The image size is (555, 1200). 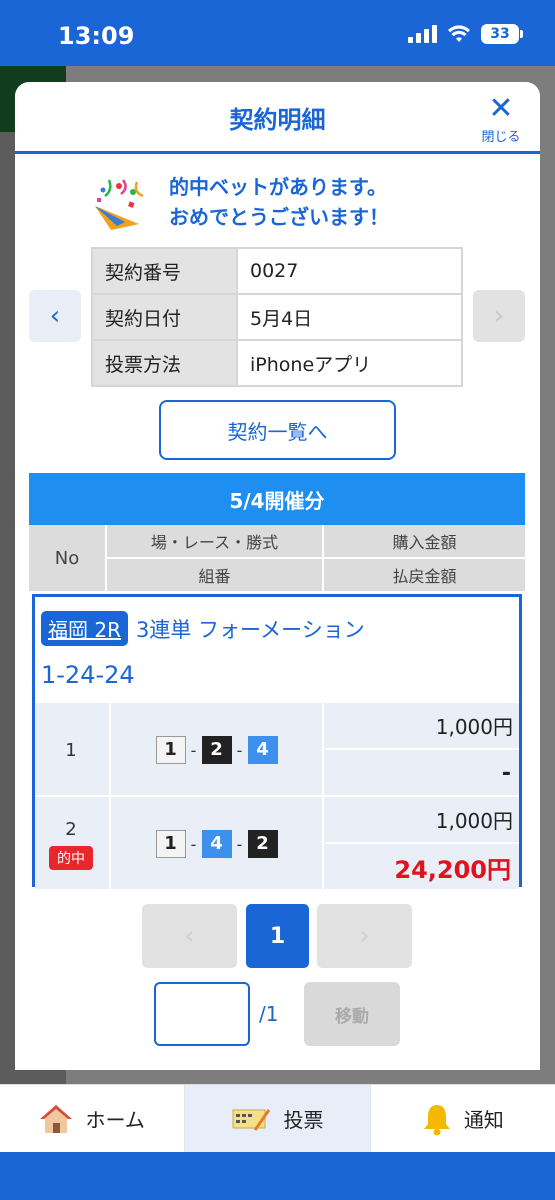 What do you see at coordinates (269, 1014) in the screenshot?
I see `page-total: /1` at bounding box center [269, 1014].